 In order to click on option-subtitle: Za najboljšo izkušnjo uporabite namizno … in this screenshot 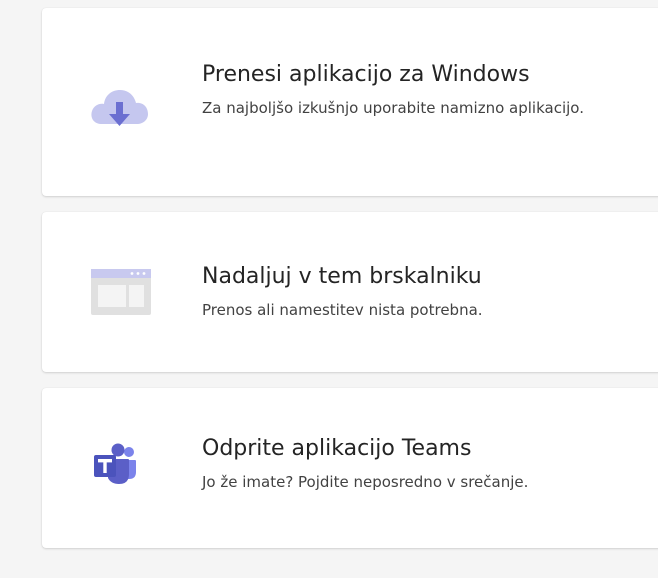, I will do `click(393, 108)`.